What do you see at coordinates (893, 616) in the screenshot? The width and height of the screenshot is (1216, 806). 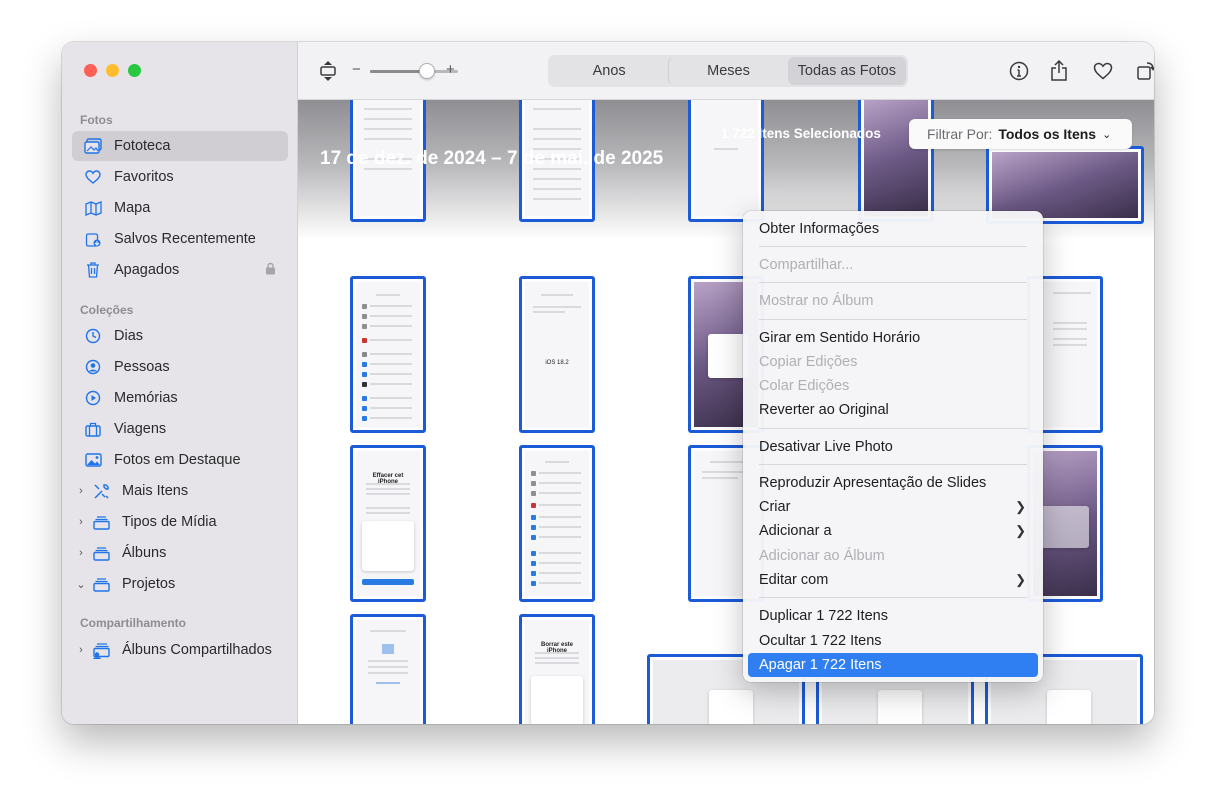 I see `menu-item-duplicar: Duplicar 1 722 Itens` at bounding box center [893, 616].